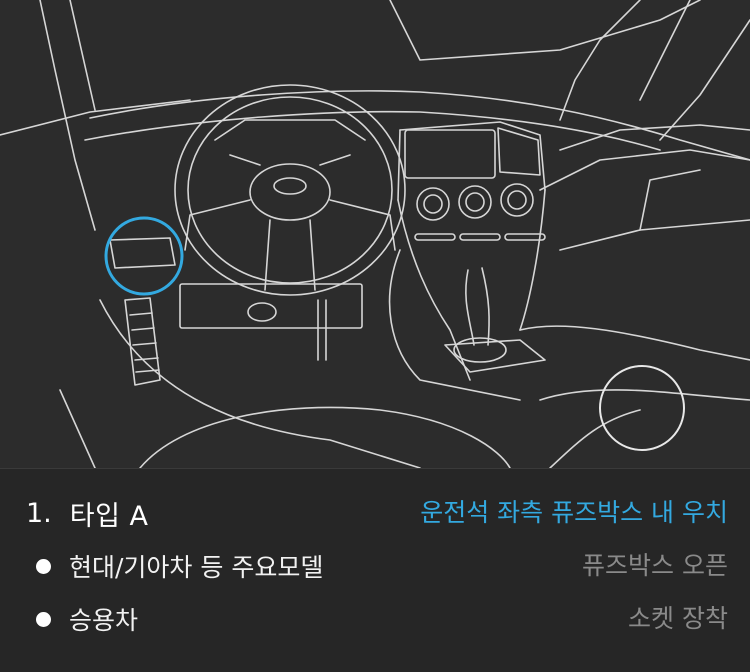  What do you see at coordinates (467, 261) in the screenshot?
I see `center-console-drawing` at bounding box center [467, 261].